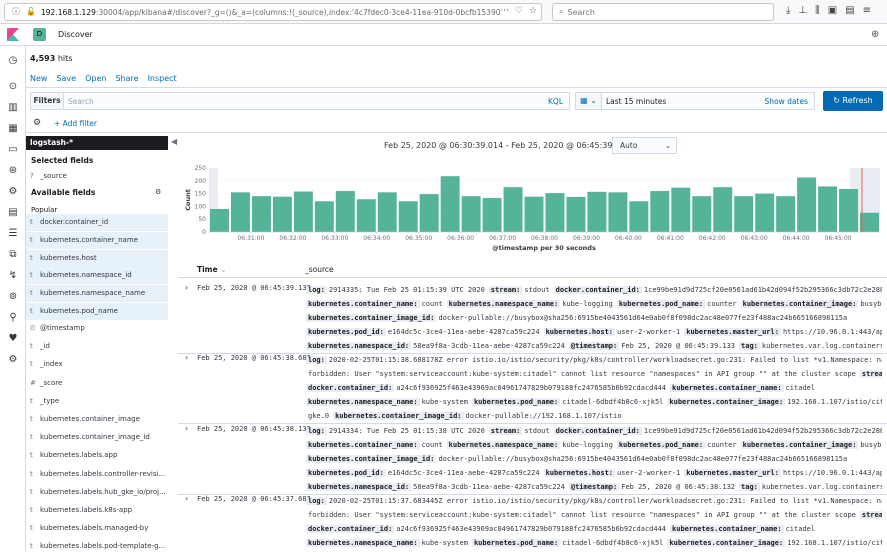 The image size is (887, 552). Describe the element at coordinates (838, 238) in the screenshot. I see `x-tick-label: 06:45:00` at that location.